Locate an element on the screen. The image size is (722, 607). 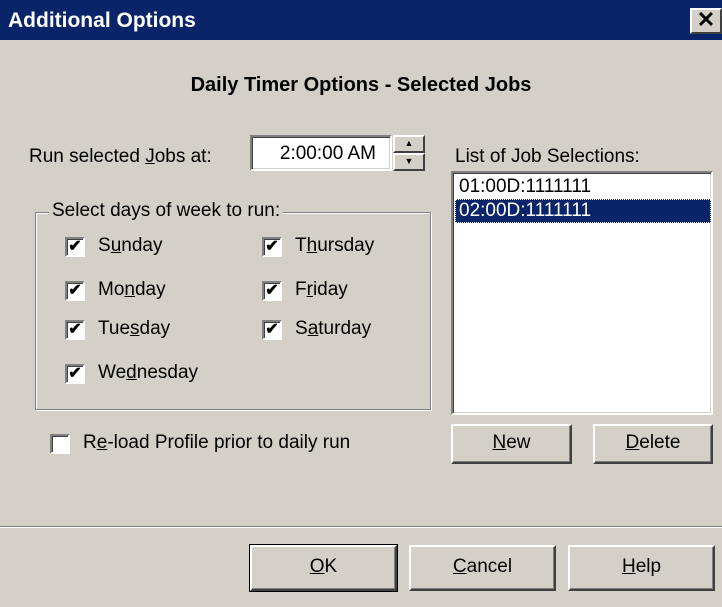
reload-label-pre: R is located at coordinates (90, 442).